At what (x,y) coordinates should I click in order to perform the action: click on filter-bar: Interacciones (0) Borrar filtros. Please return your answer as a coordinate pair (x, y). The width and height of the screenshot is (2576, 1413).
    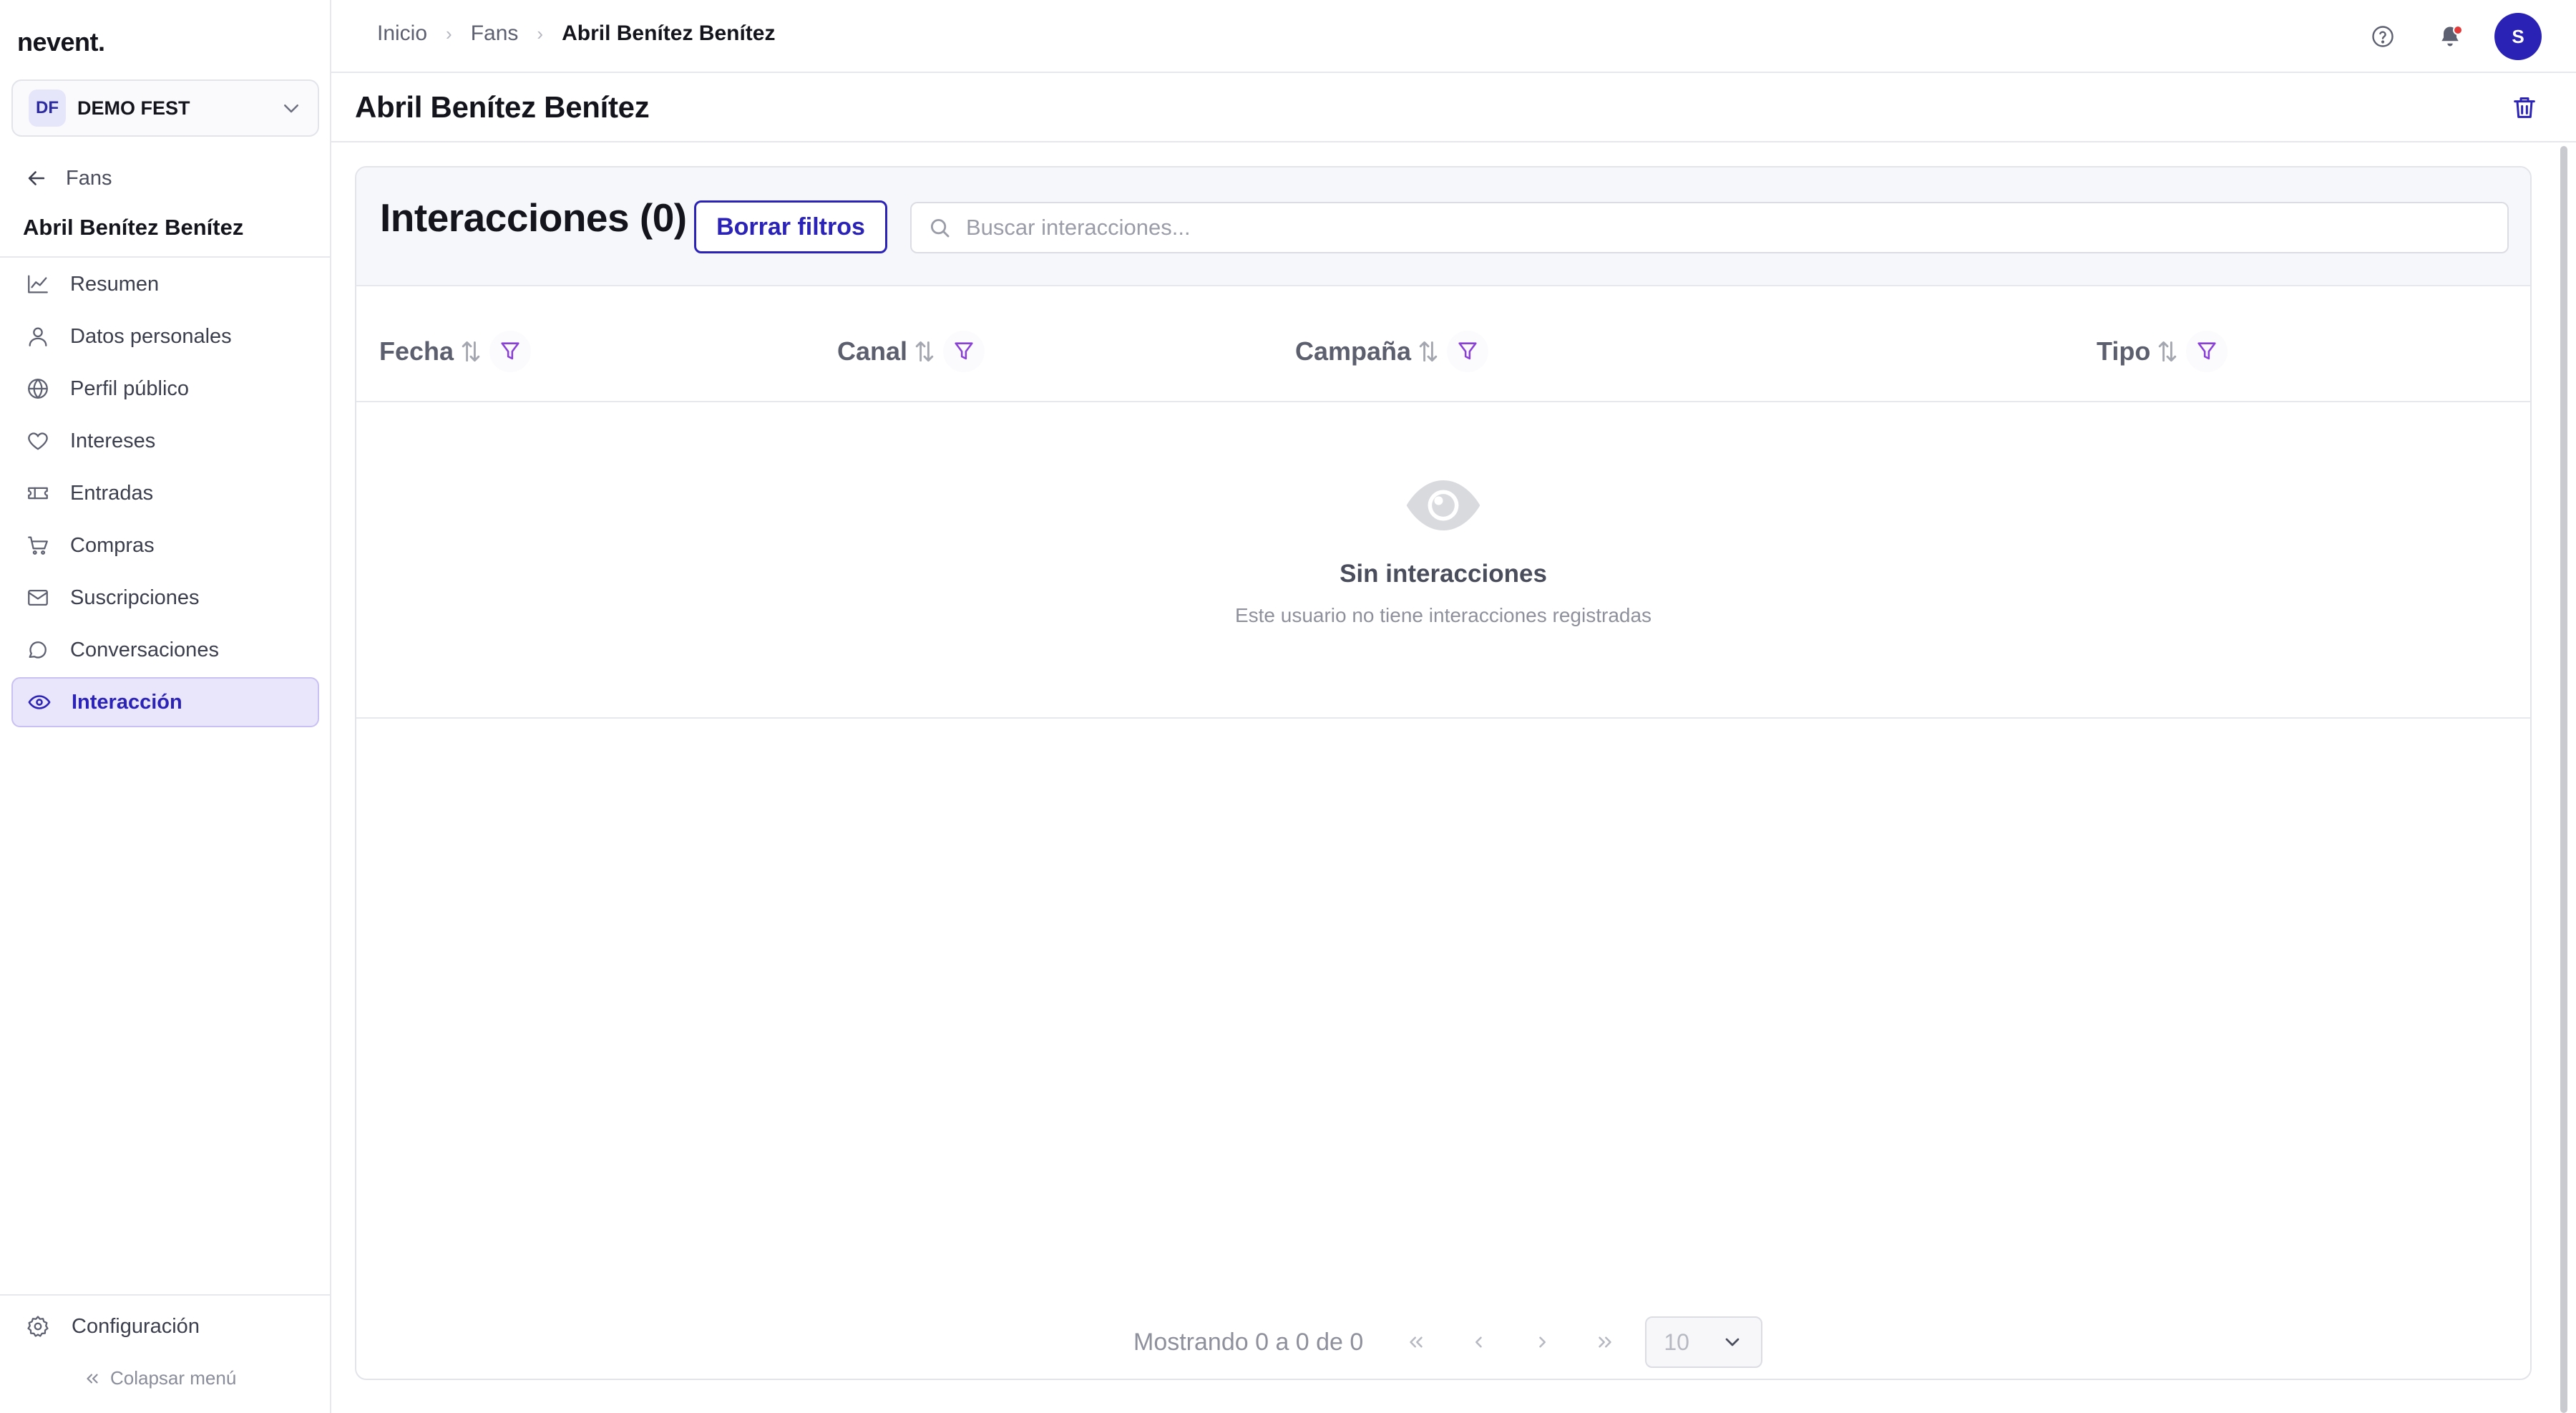
    Looking at the image, I should click on (1443, 226).